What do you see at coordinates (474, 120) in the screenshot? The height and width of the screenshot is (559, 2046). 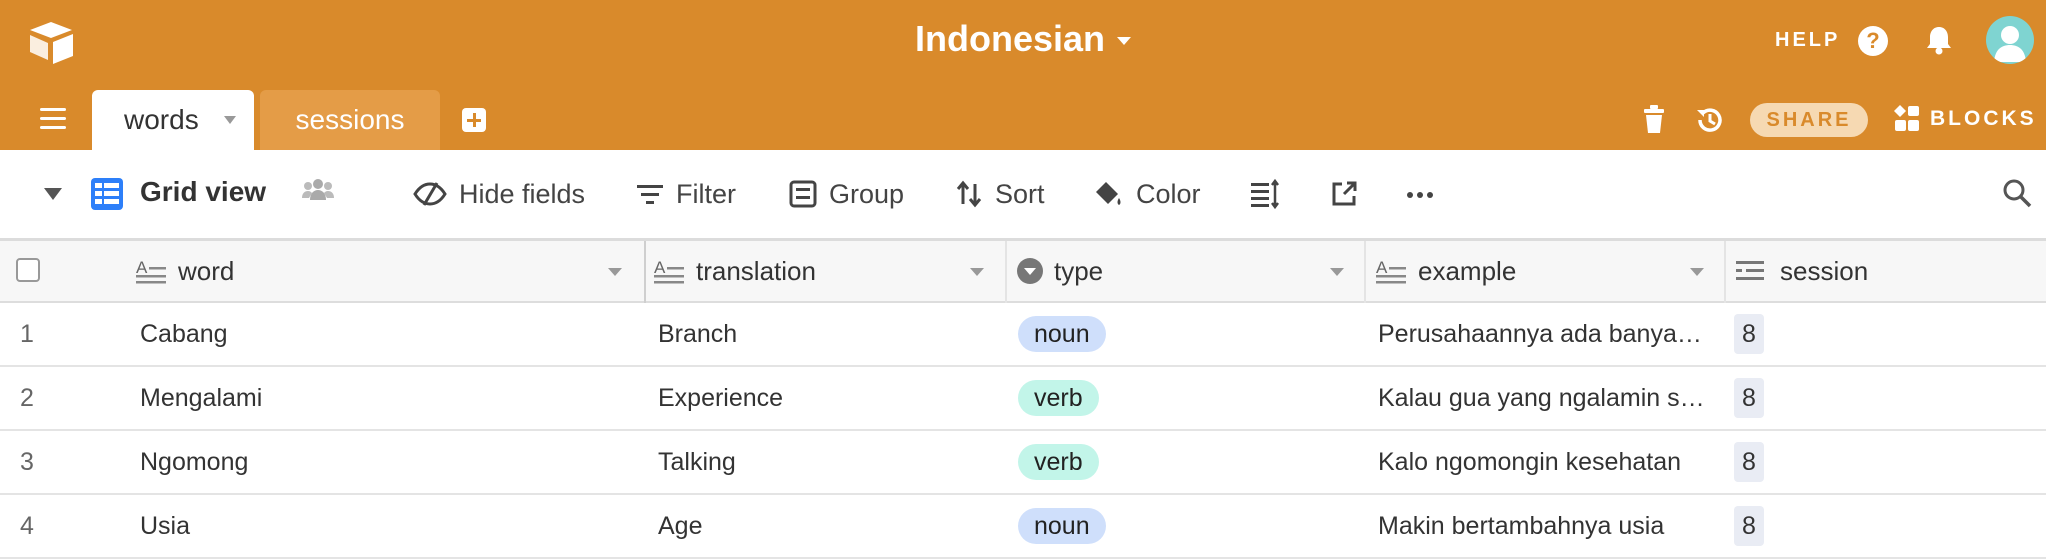 I see `add-table-icon` at bounding box center [474, 120].